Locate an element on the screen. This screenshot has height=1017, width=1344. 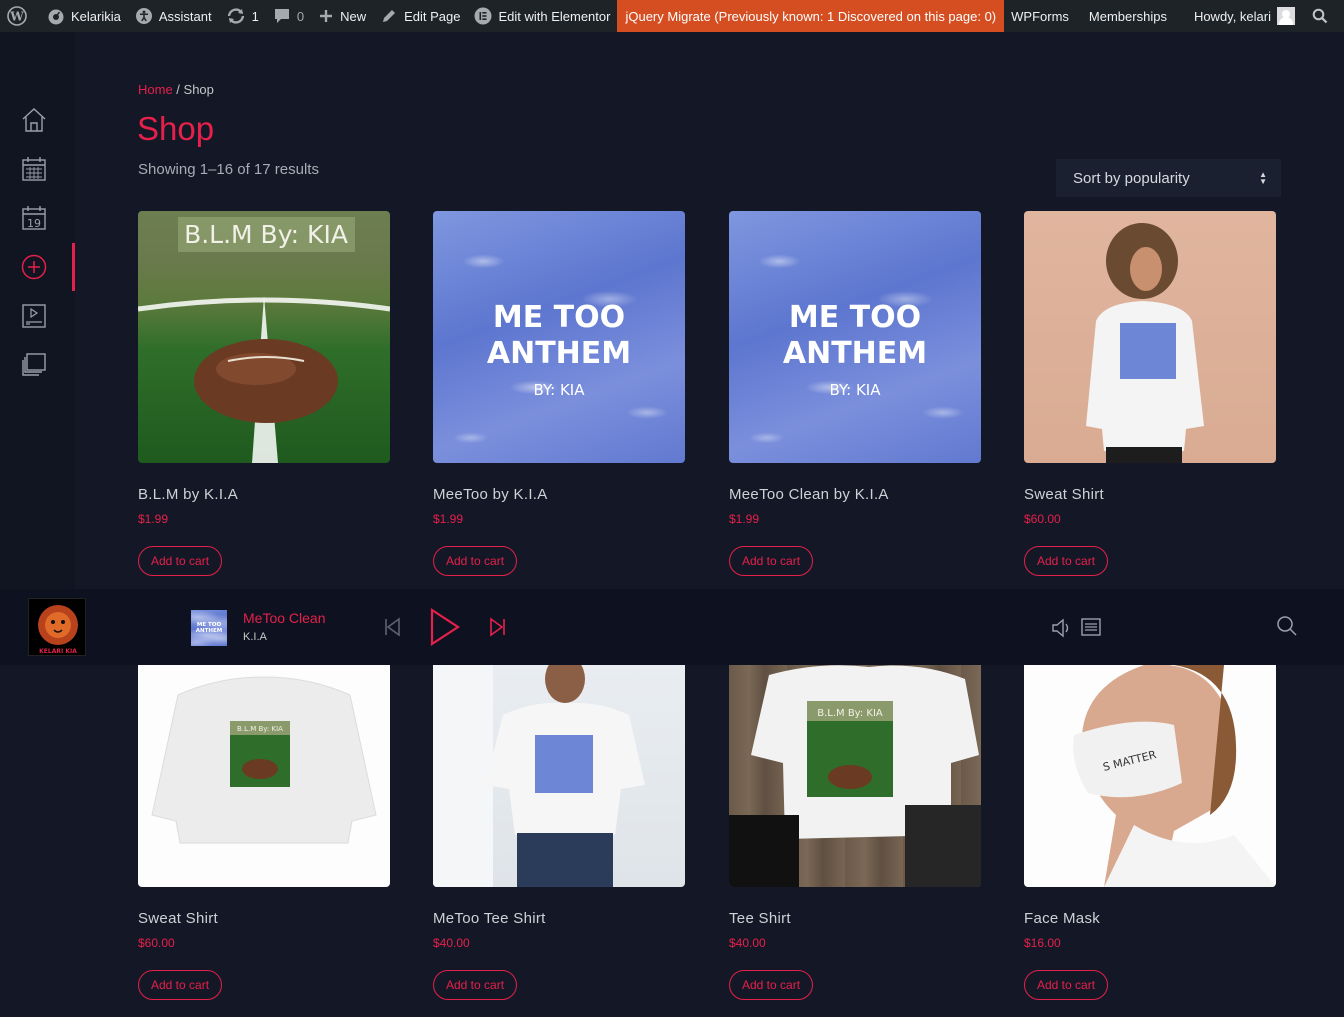
updates-link: 1 is located at coordinates (242, 16).